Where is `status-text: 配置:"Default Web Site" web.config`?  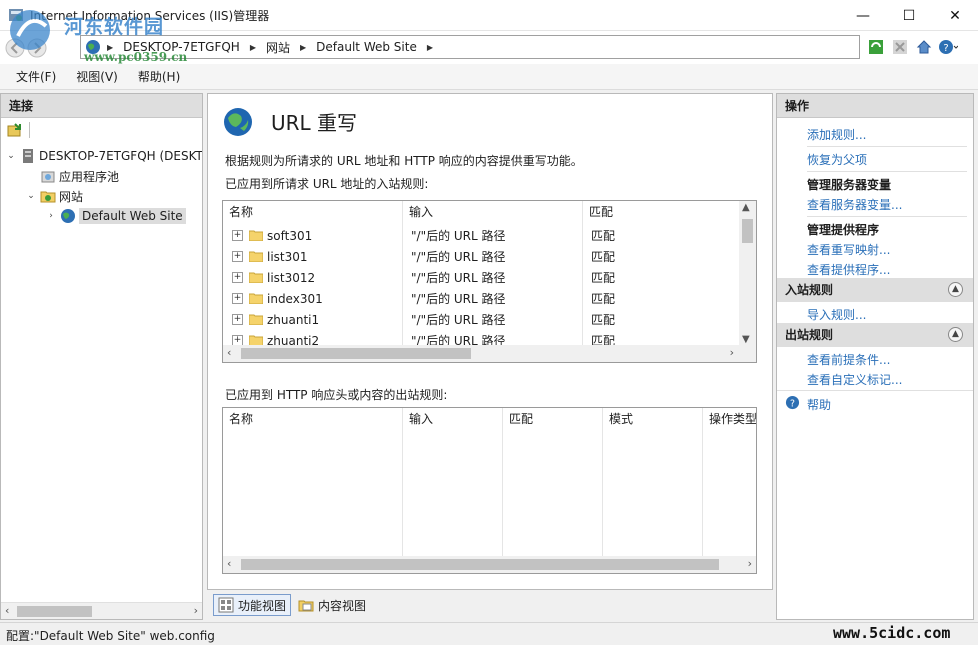 status-text: 配置:"Default Web Site" web.config is located at coordinates (110, 636).